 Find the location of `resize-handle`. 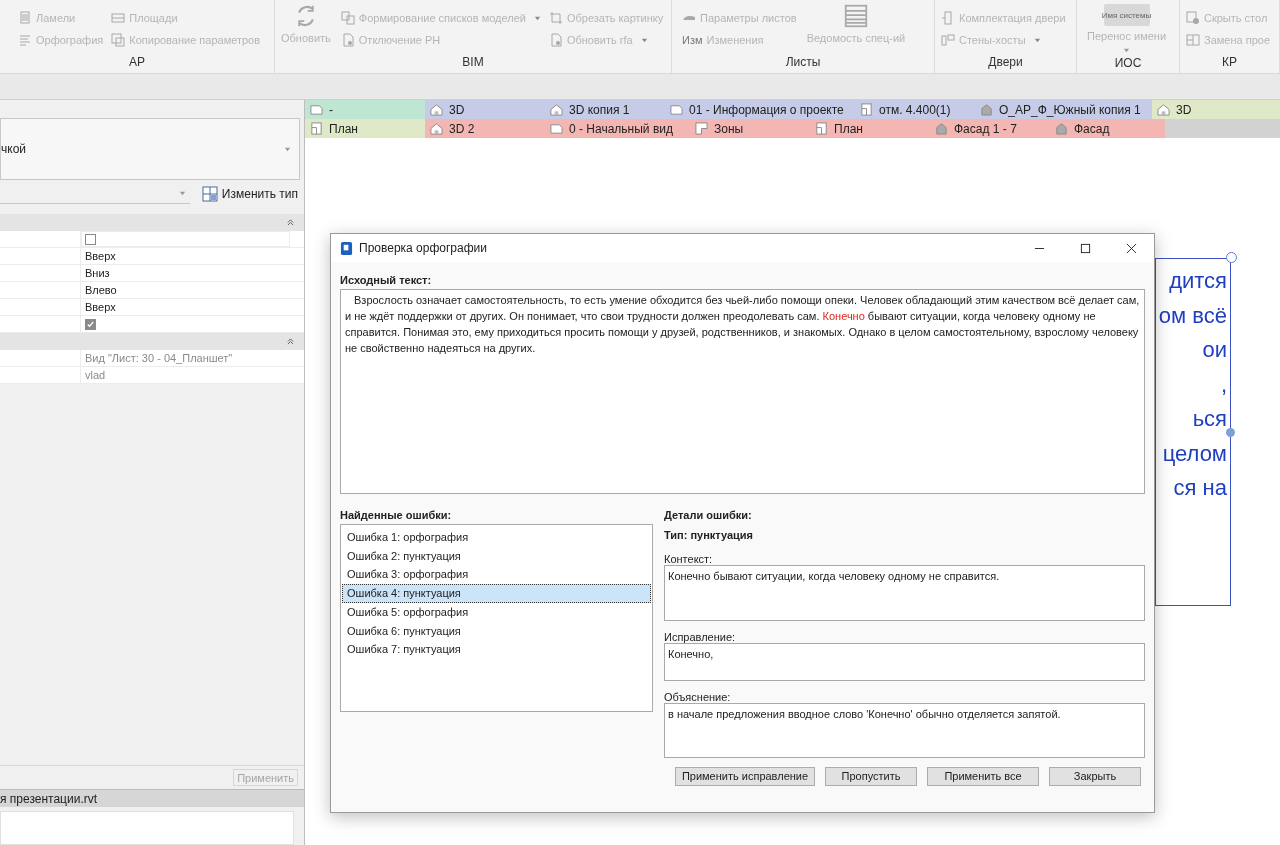

resize-handle is located at coordinates (1230, 432).